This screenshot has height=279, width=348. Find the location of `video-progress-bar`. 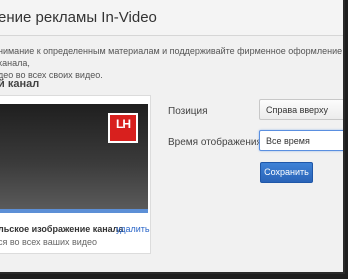

video-progress-bar is located at coordinates (74, 211).